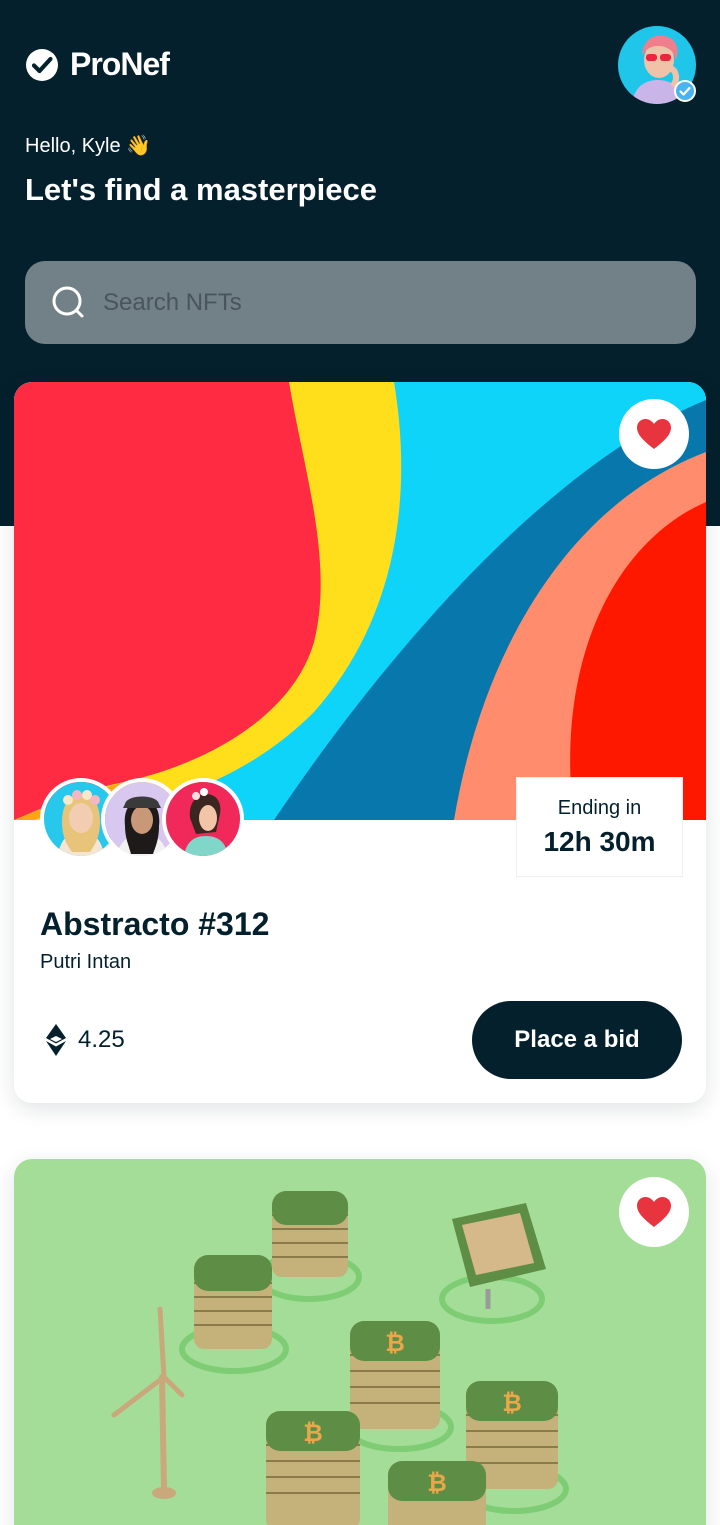  What do you see at coordinates (201, 189) in the screenshot?
I see `page-headline: Let's find a masterpiece` at bounding box center [201, 189].